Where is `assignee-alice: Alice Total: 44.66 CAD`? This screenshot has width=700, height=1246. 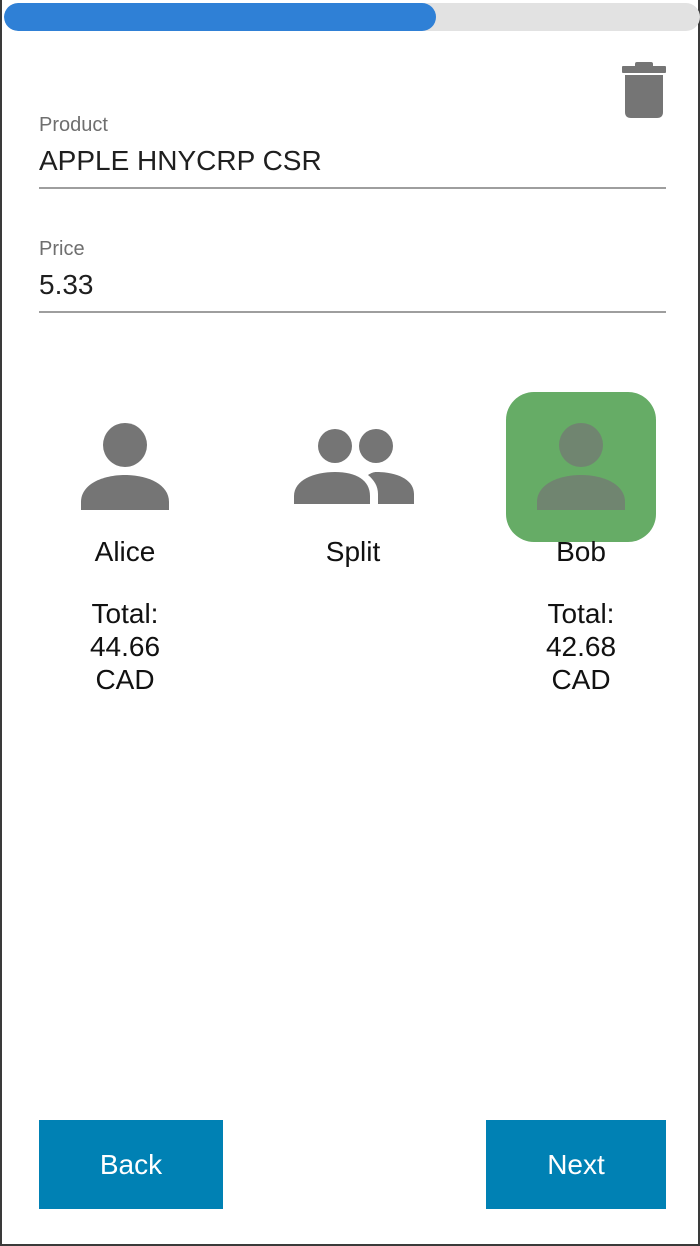
assignee-alice: Alice Total: 44.66 CAD is located at coordinates (125, 543).